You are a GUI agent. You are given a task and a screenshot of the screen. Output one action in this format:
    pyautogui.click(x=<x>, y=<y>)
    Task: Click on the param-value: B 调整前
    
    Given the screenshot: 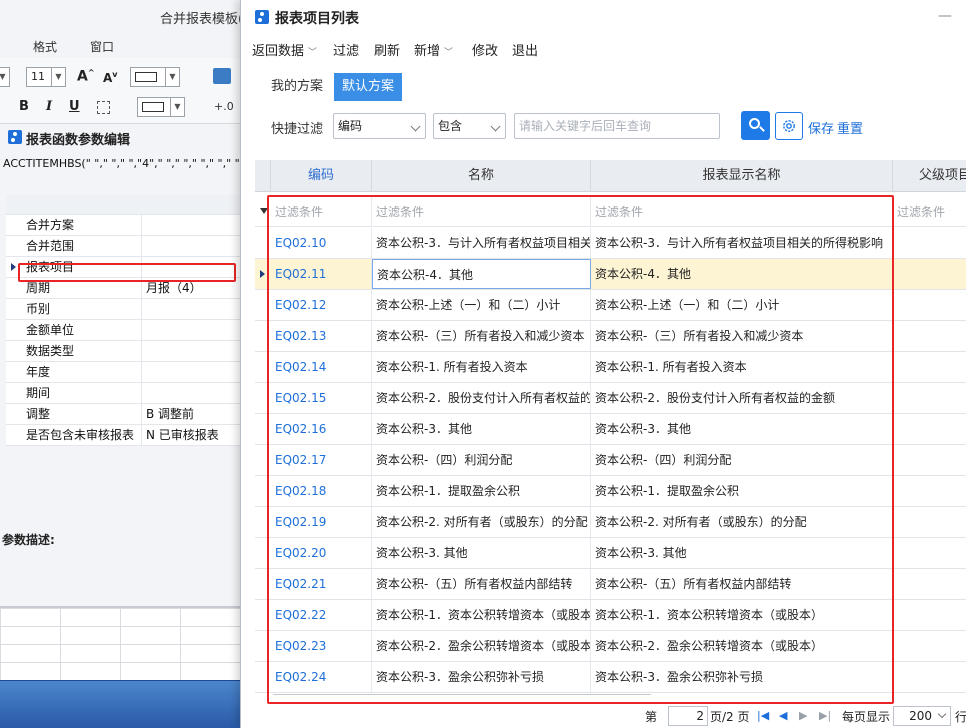 What is the action you would take?
    pyautogui.click(x=170, y=414)
    